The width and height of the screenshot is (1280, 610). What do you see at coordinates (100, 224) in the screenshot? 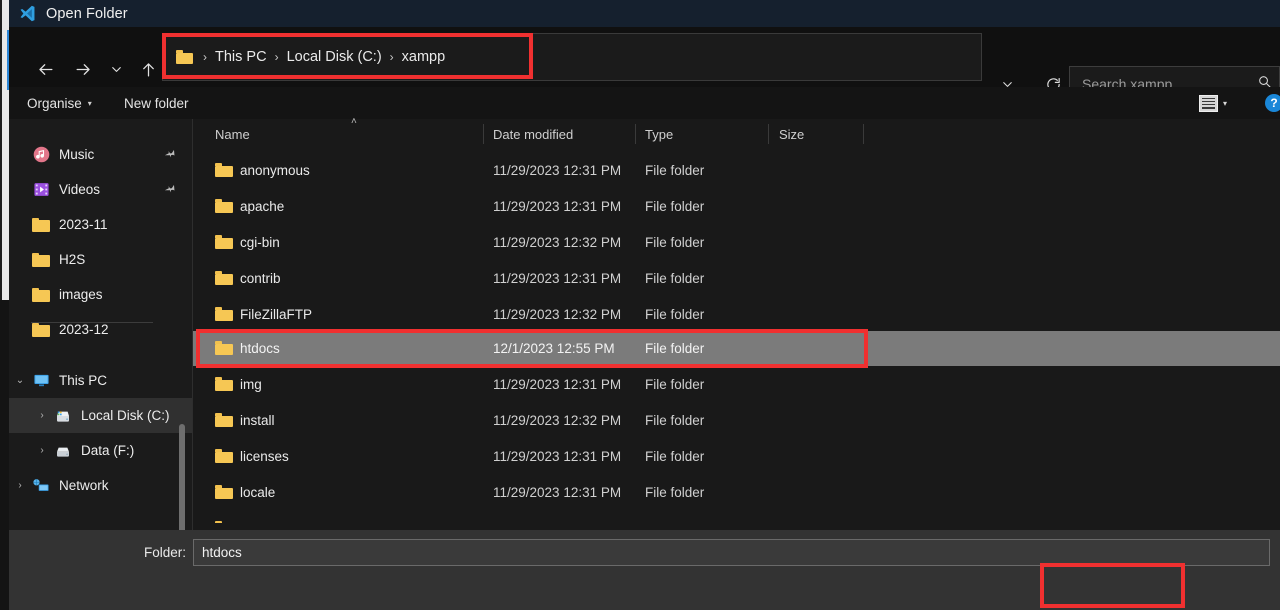
I see `sidebar-item-2023-11: 2023-11` at bounding box center [100, 224].